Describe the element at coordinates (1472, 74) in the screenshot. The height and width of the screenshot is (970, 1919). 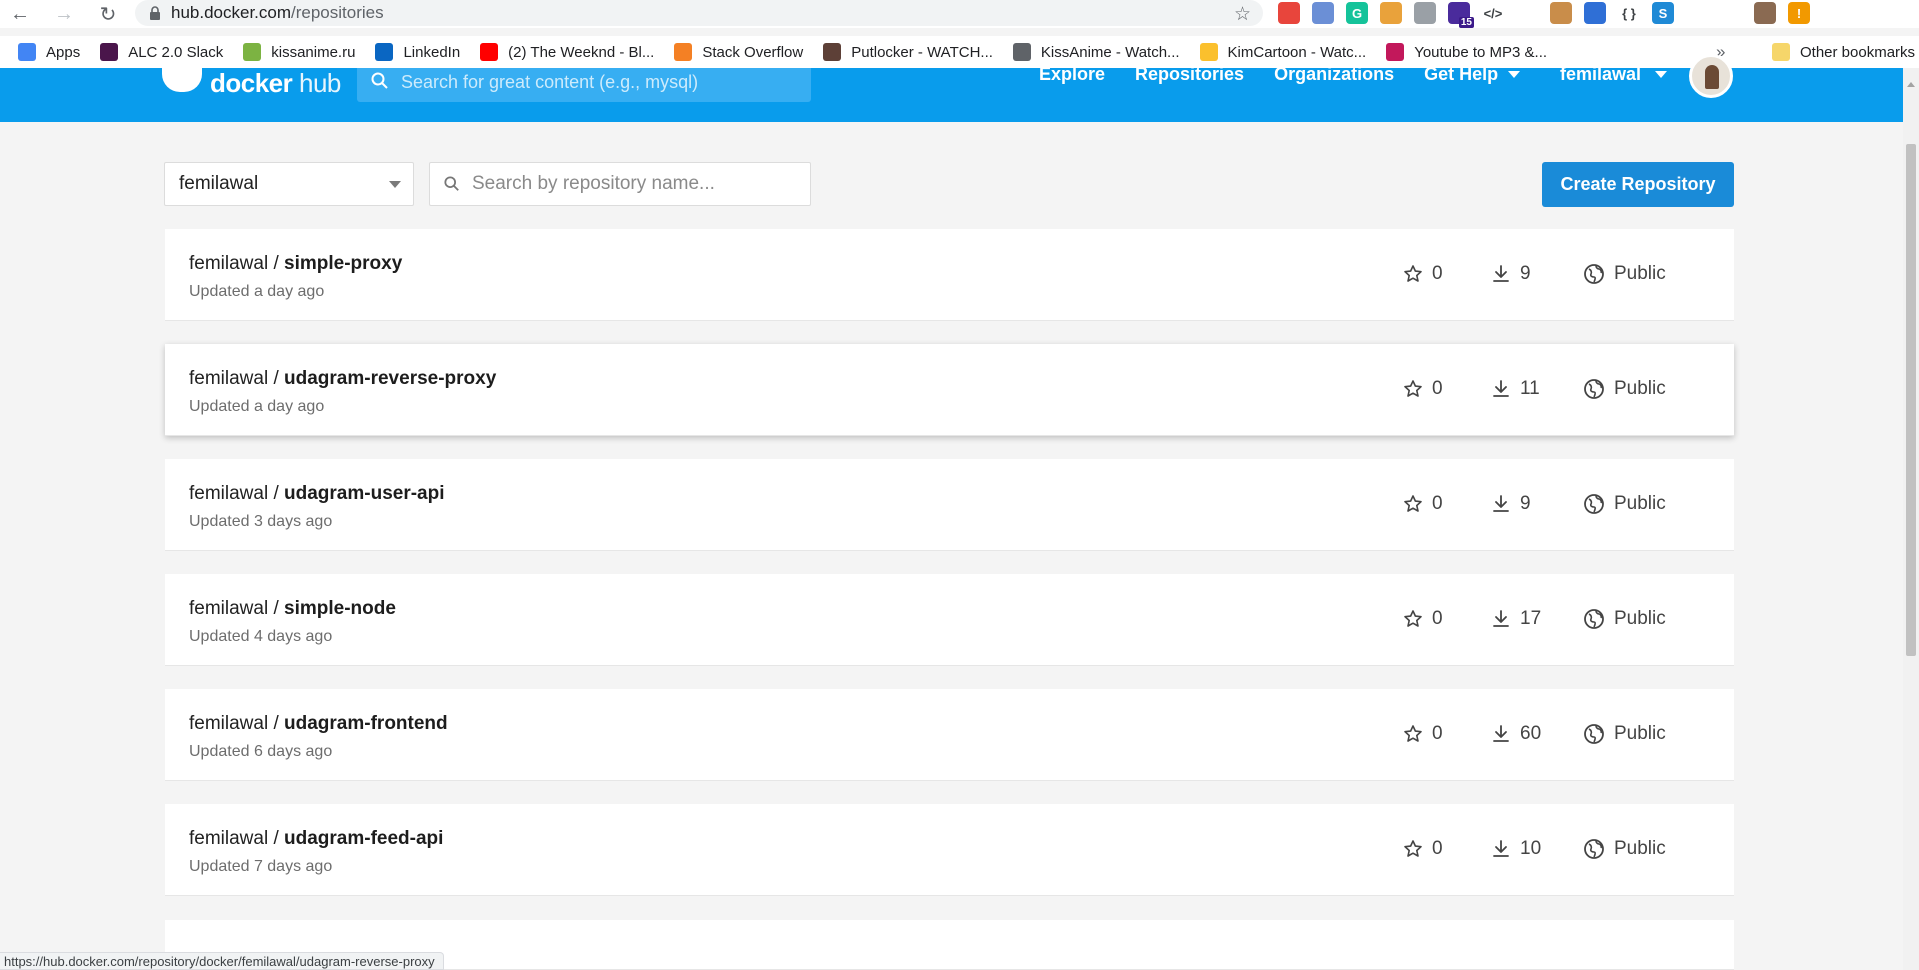
I see `nav-get-help: Get Help` at that location.